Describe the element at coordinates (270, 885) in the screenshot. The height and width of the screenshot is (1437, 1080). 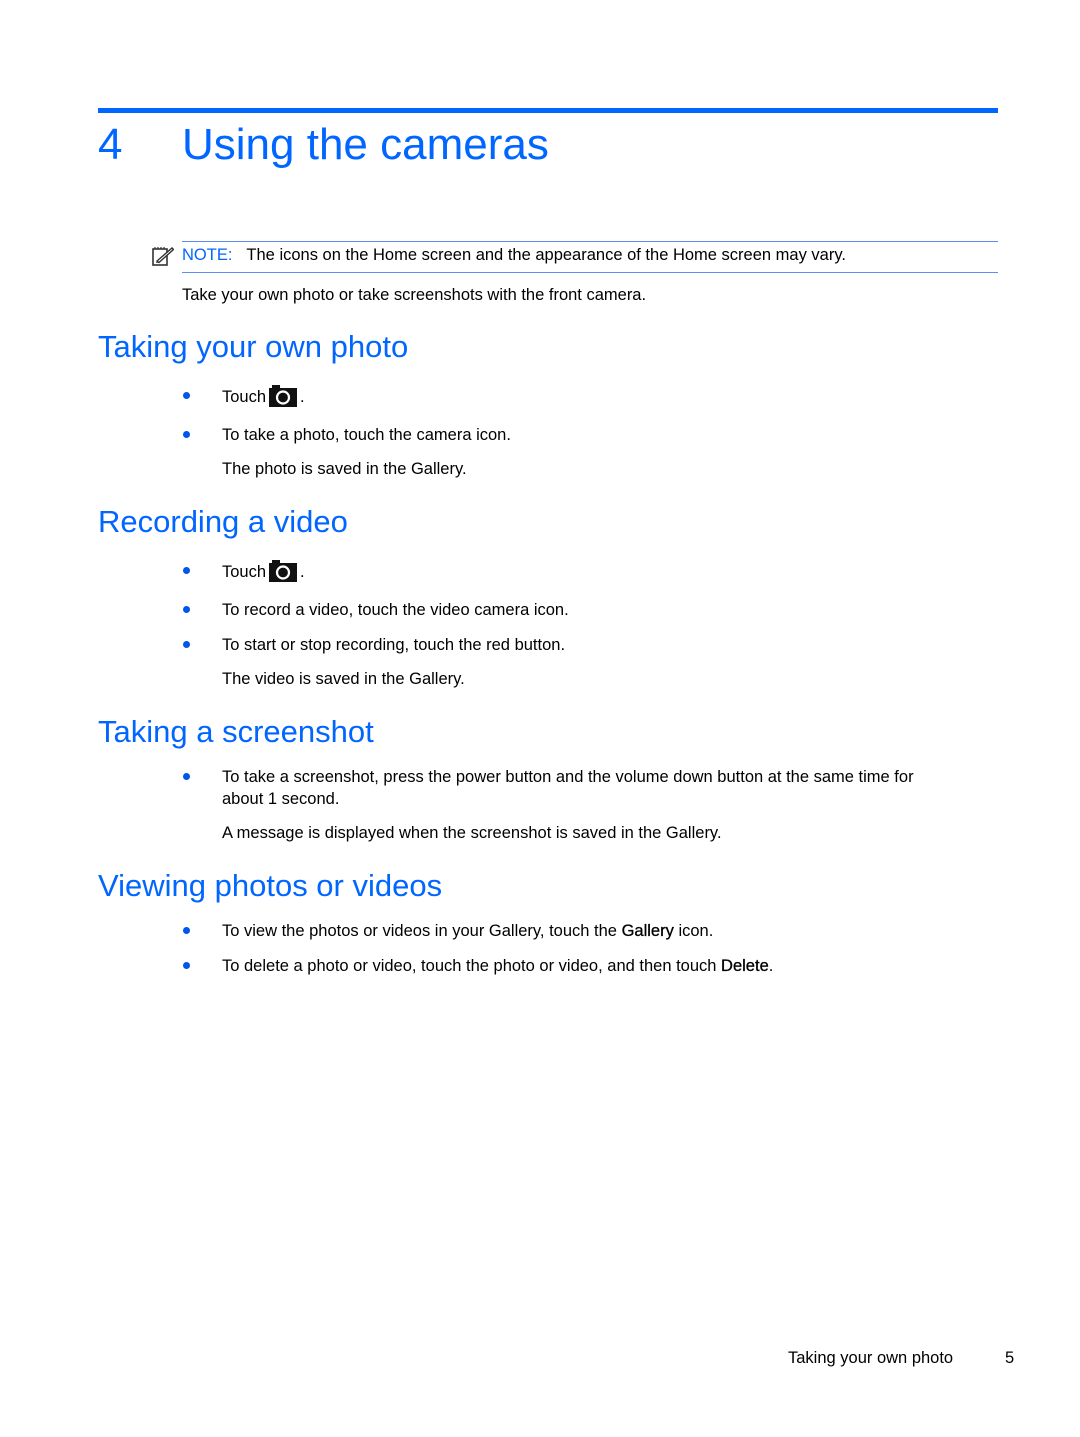
I see `heading-viewing-photos-or-videos: Viewing photos or videos` at that location.